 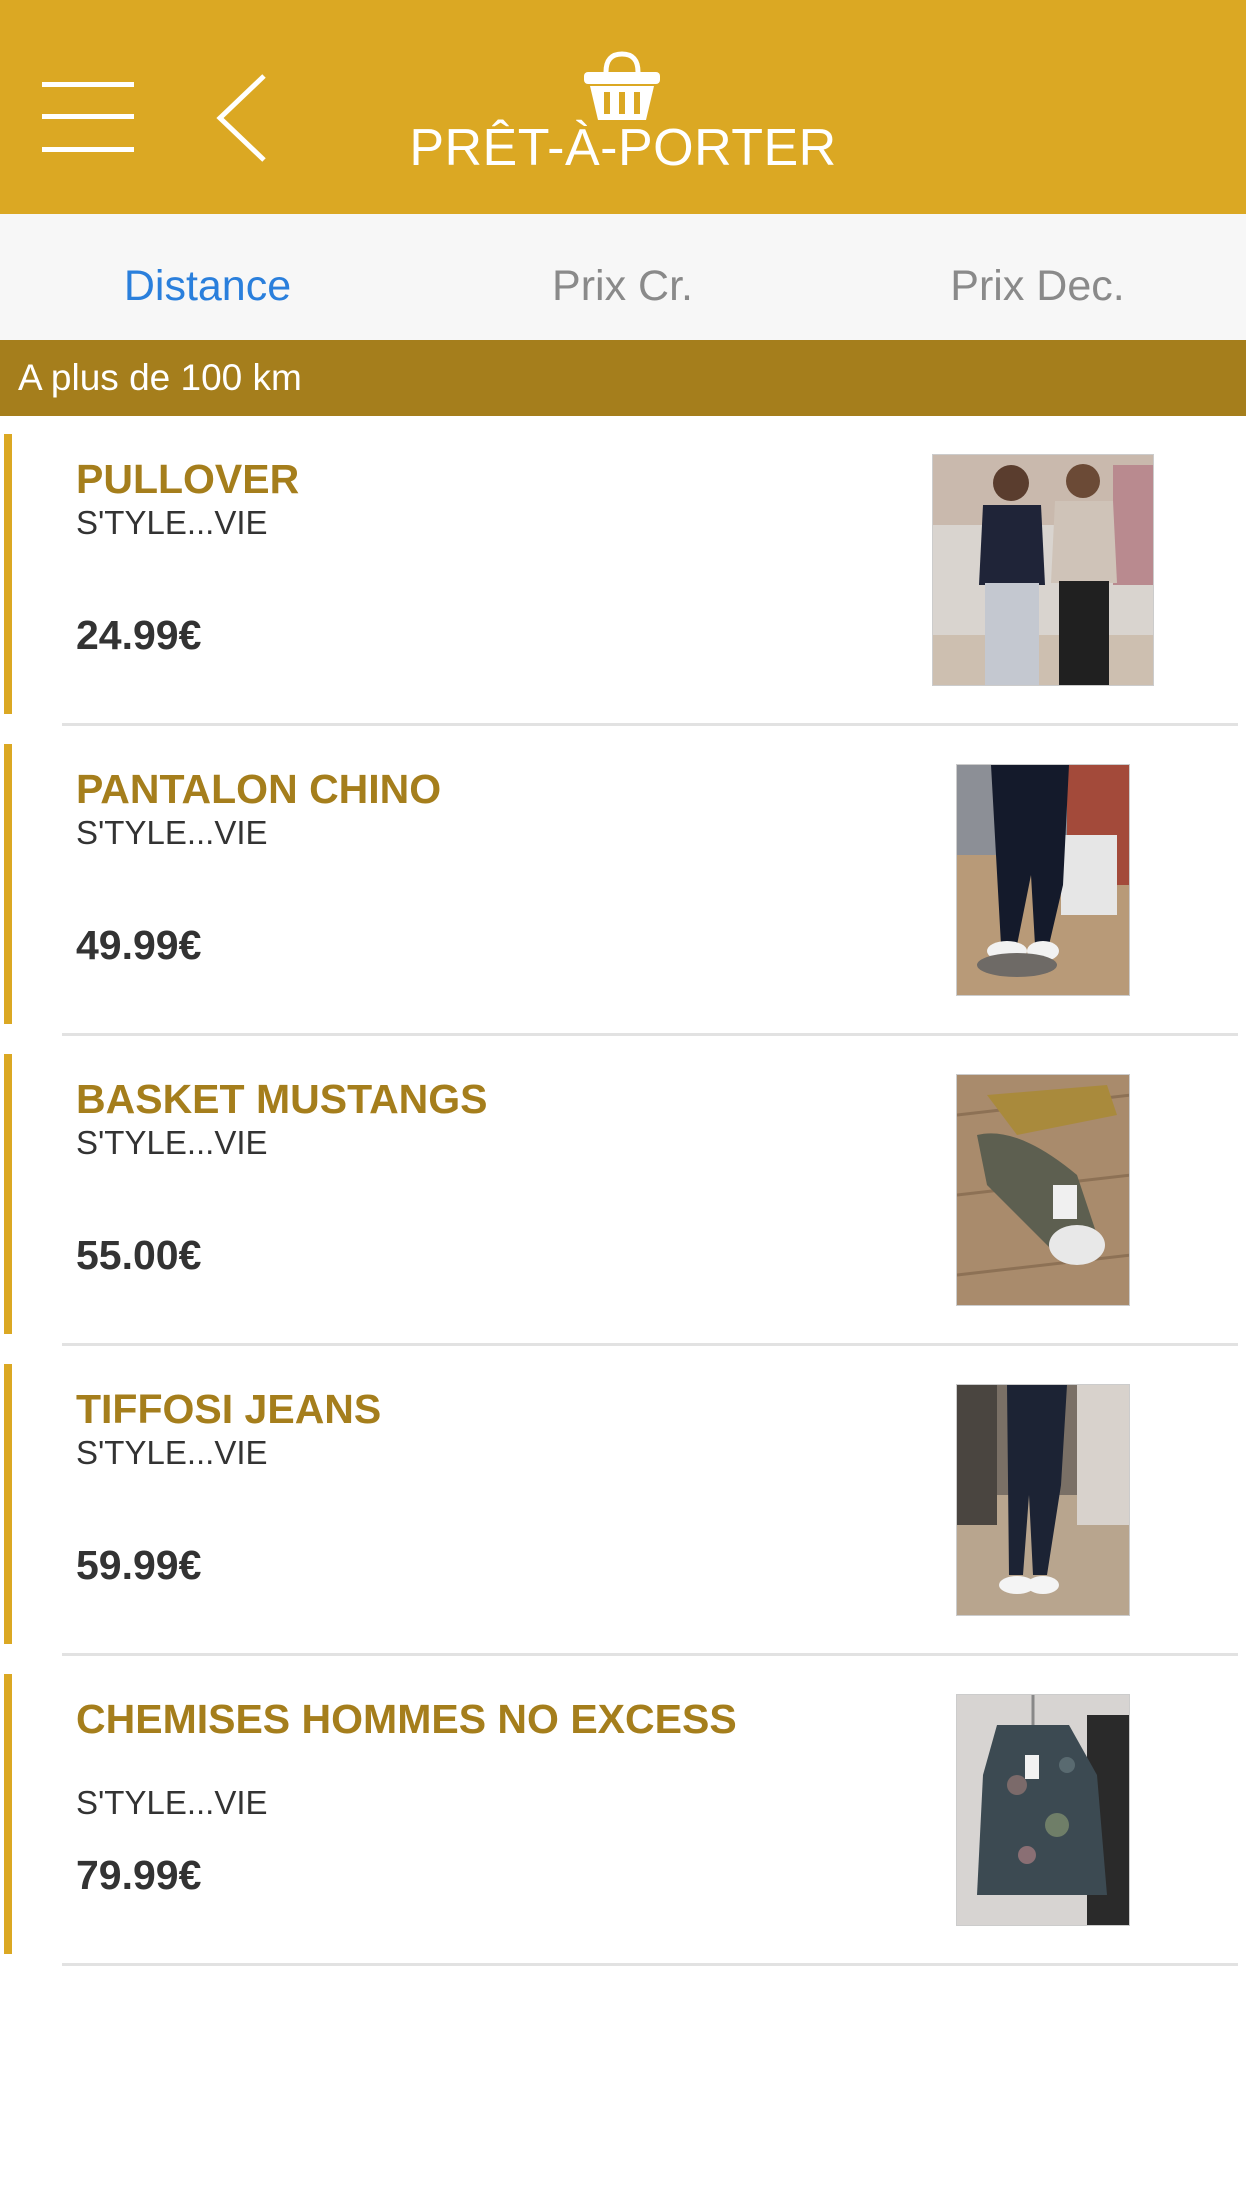 What do you see at coordinates (188, 479) in the screenshot?
I see `product-name: PULLOVER` at bounding box center [188, 479].